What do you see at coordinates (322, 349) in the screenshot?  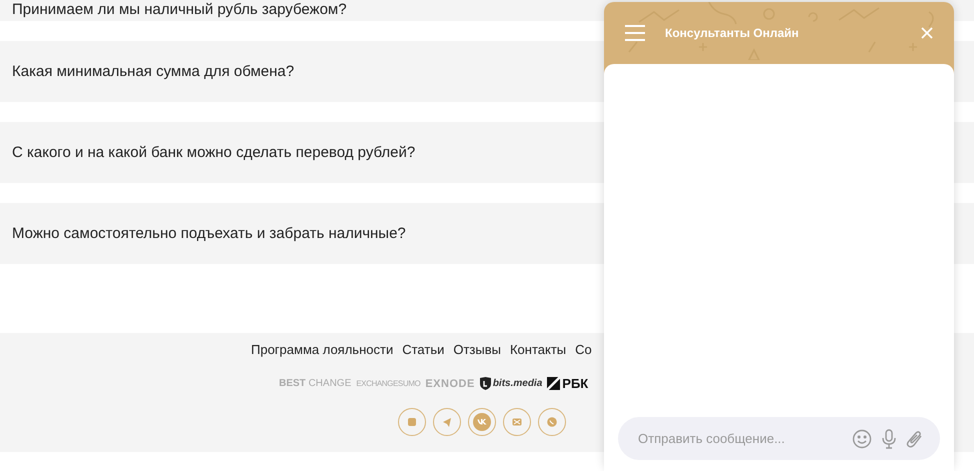 I see `footer-link: Программа лояльности` at bounding box center [322, 349].